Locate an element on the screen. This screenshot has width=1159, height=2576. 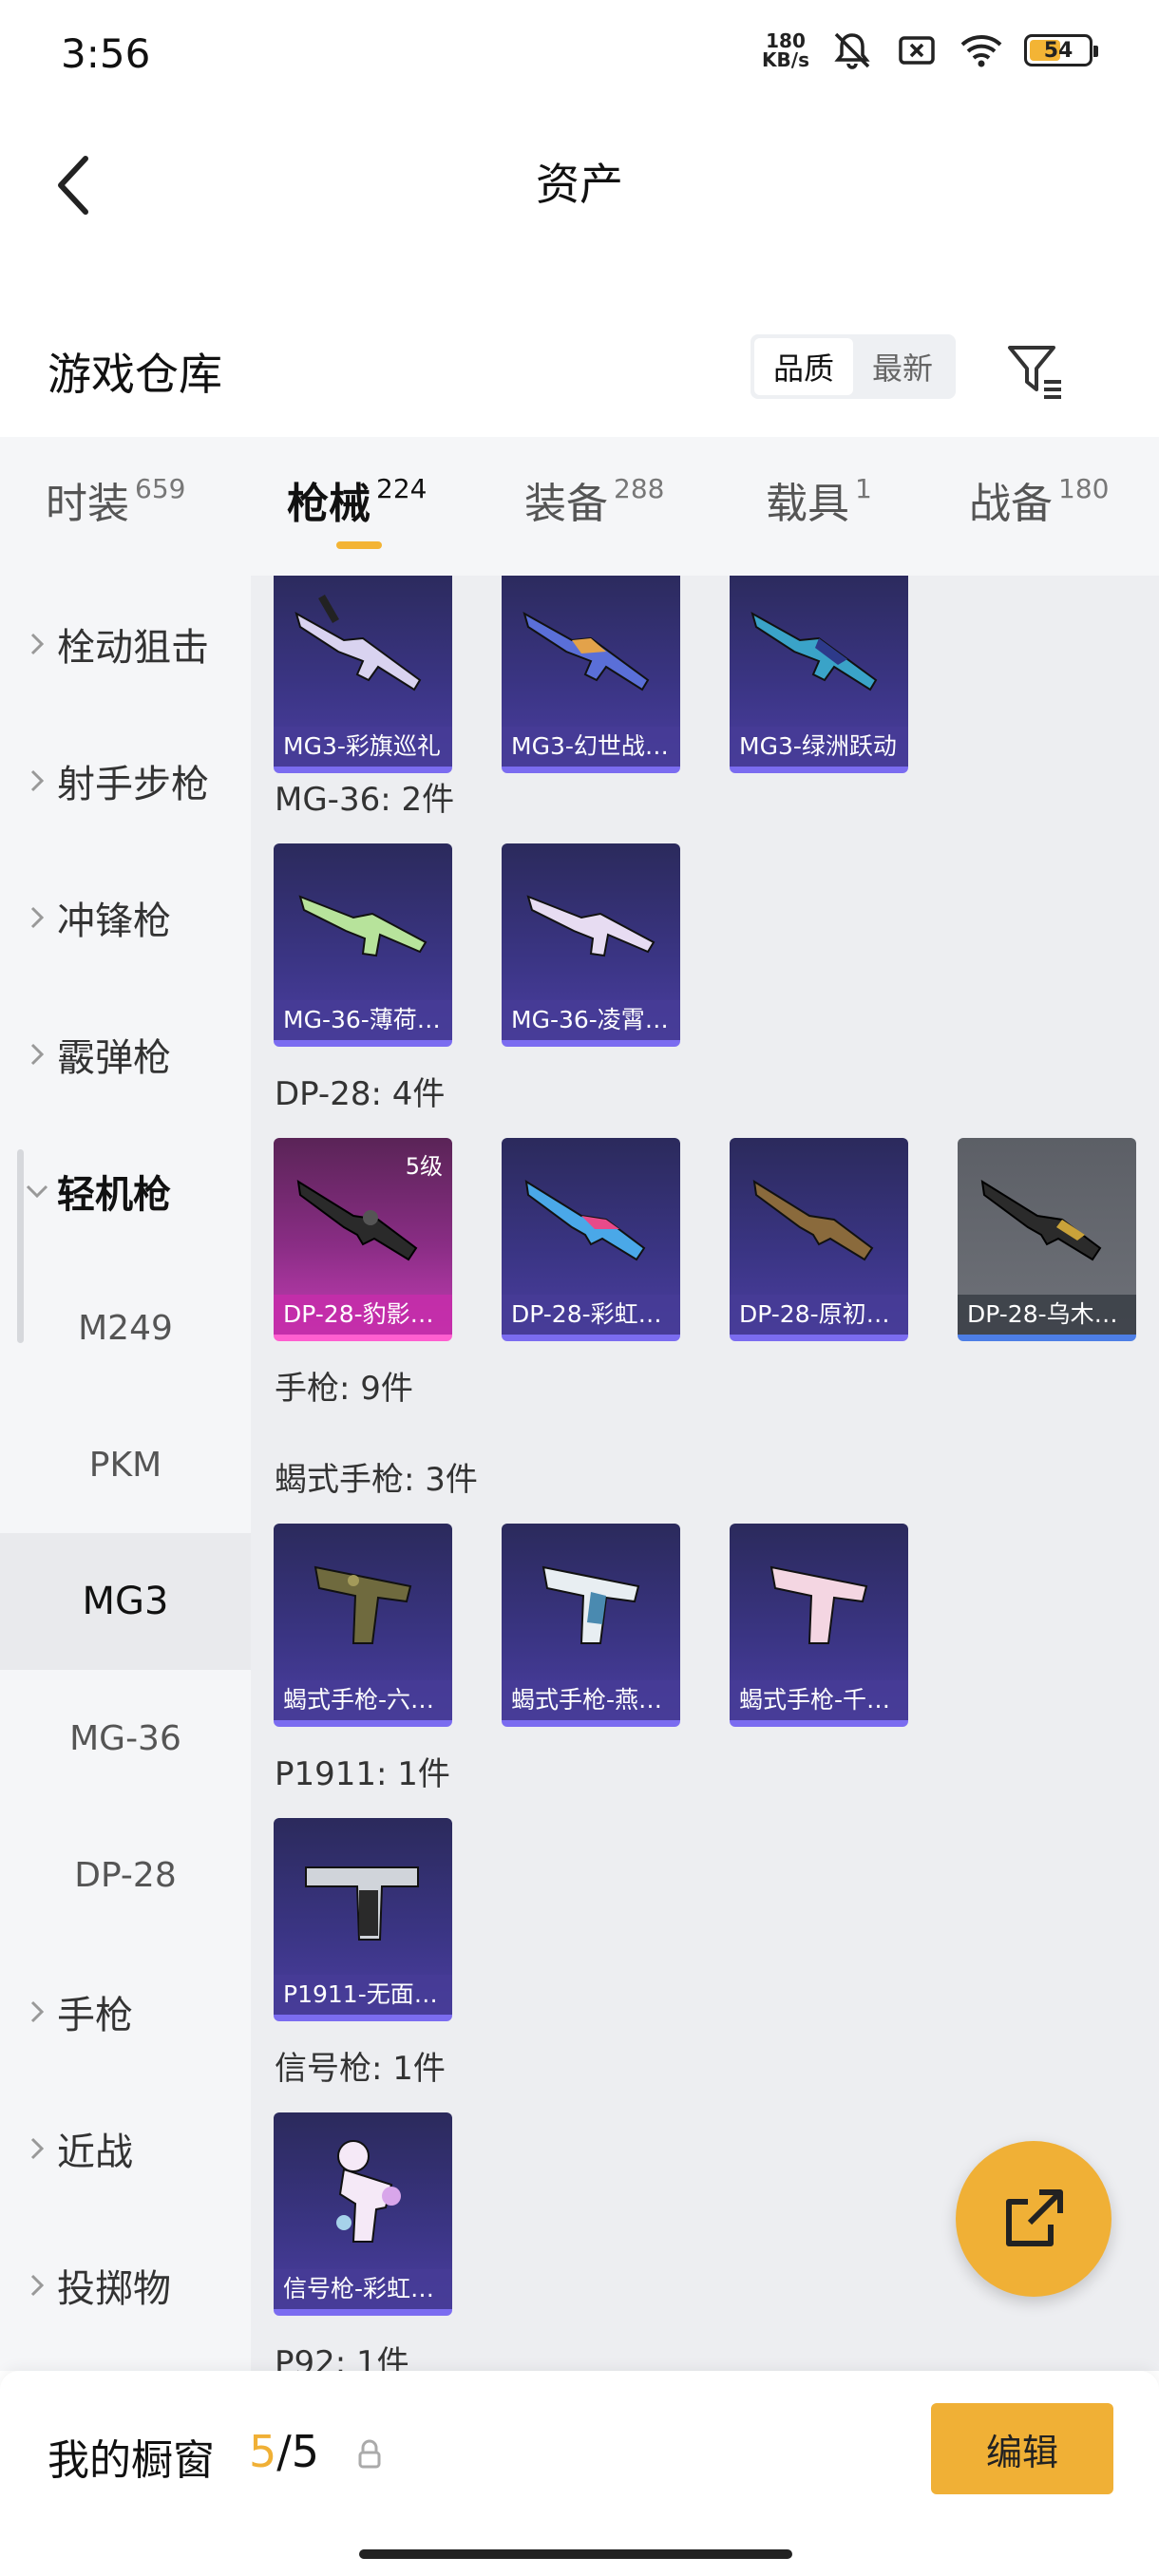
chevron-down-icon is located at coordinates (37, 1191).